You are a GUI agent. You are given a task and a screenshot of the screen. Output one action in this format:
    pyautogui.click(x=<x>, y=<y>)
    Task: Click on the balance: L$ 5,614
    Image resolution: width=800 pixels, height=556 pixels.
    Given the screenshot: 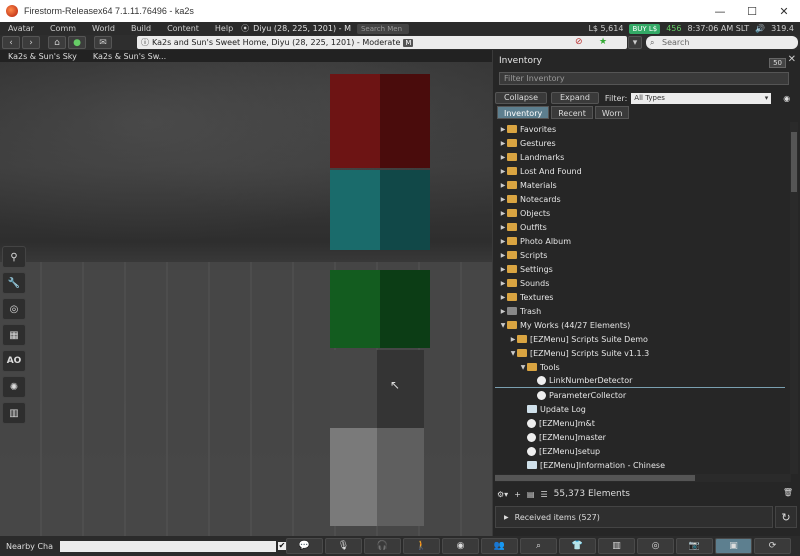 What is the action you would take?
    pyautogui.click(x=605, y=28)
    